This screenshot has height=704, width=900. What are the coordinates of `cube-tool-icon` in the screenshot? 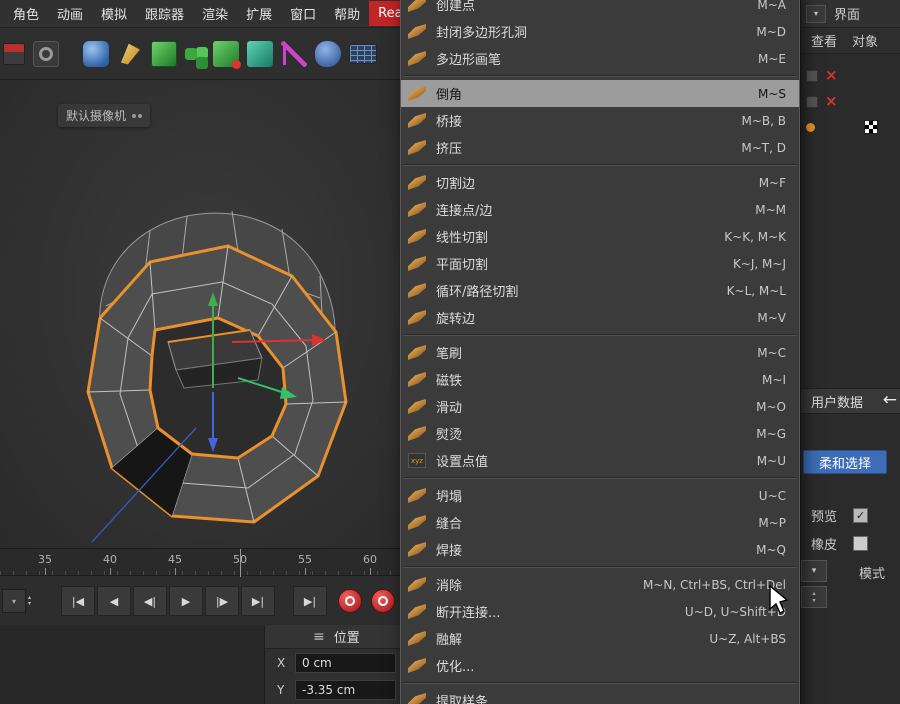 It's located at (164, 53).